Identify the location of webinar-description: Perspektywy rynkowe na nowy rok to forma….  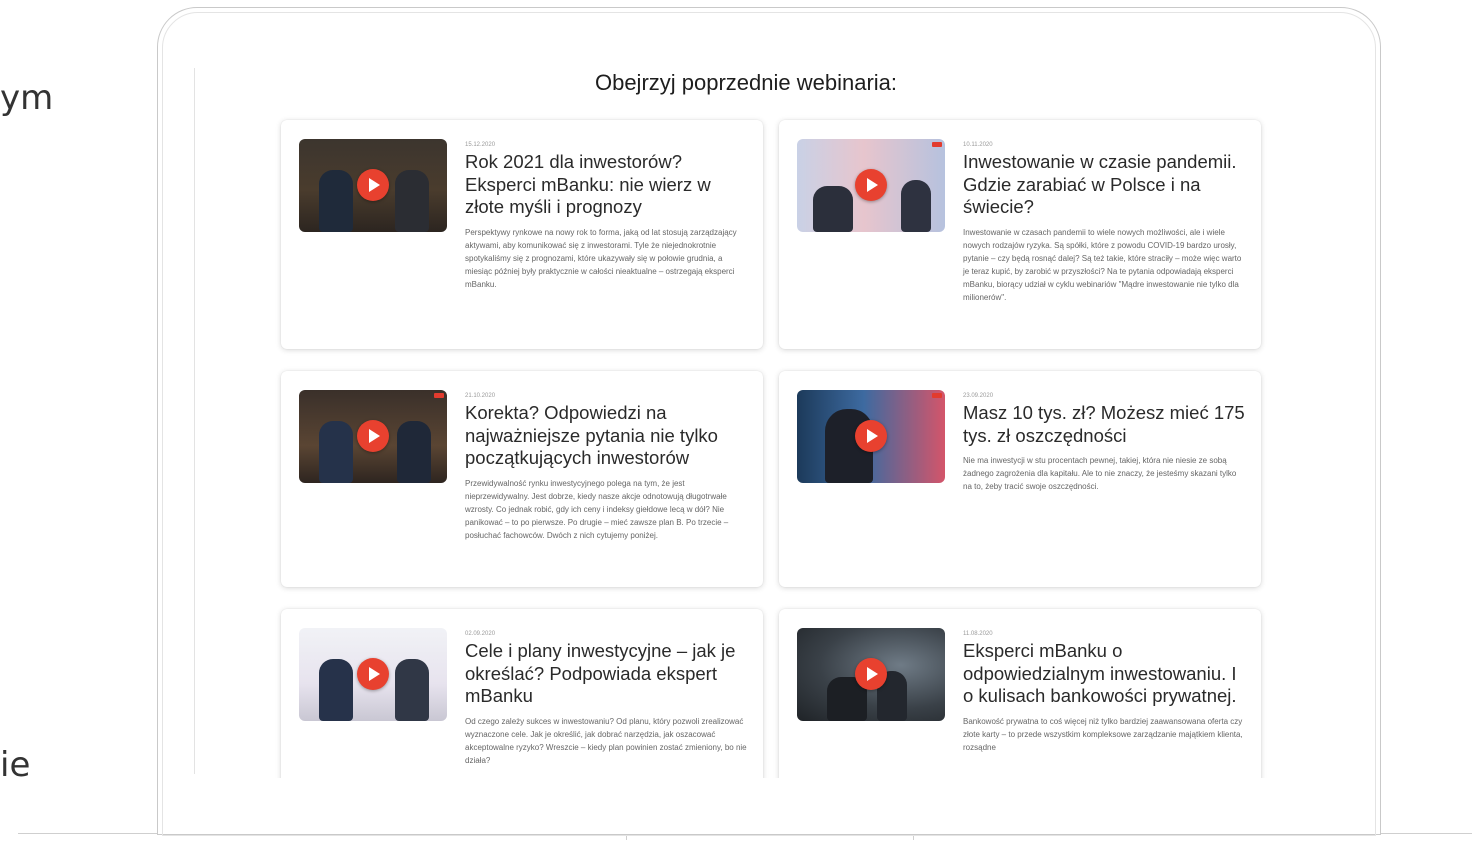
(601, 258).